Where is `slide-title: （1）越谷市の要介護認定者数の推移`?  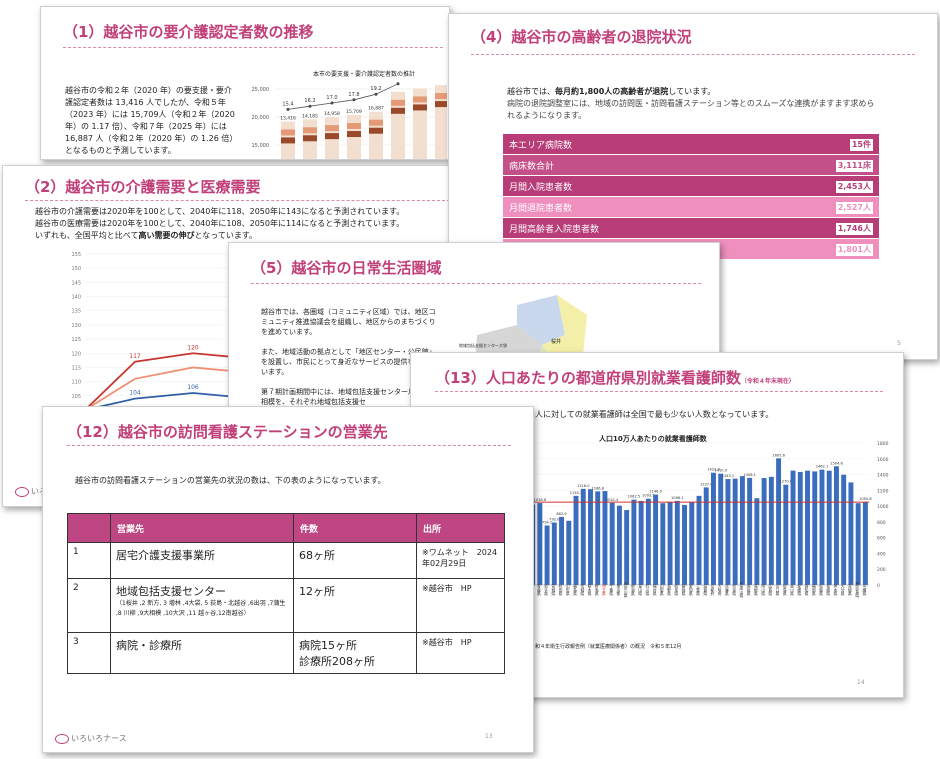
slide-title: （1）越谷市の要介護認定者数の推移 is located at coordinates (188, 32).